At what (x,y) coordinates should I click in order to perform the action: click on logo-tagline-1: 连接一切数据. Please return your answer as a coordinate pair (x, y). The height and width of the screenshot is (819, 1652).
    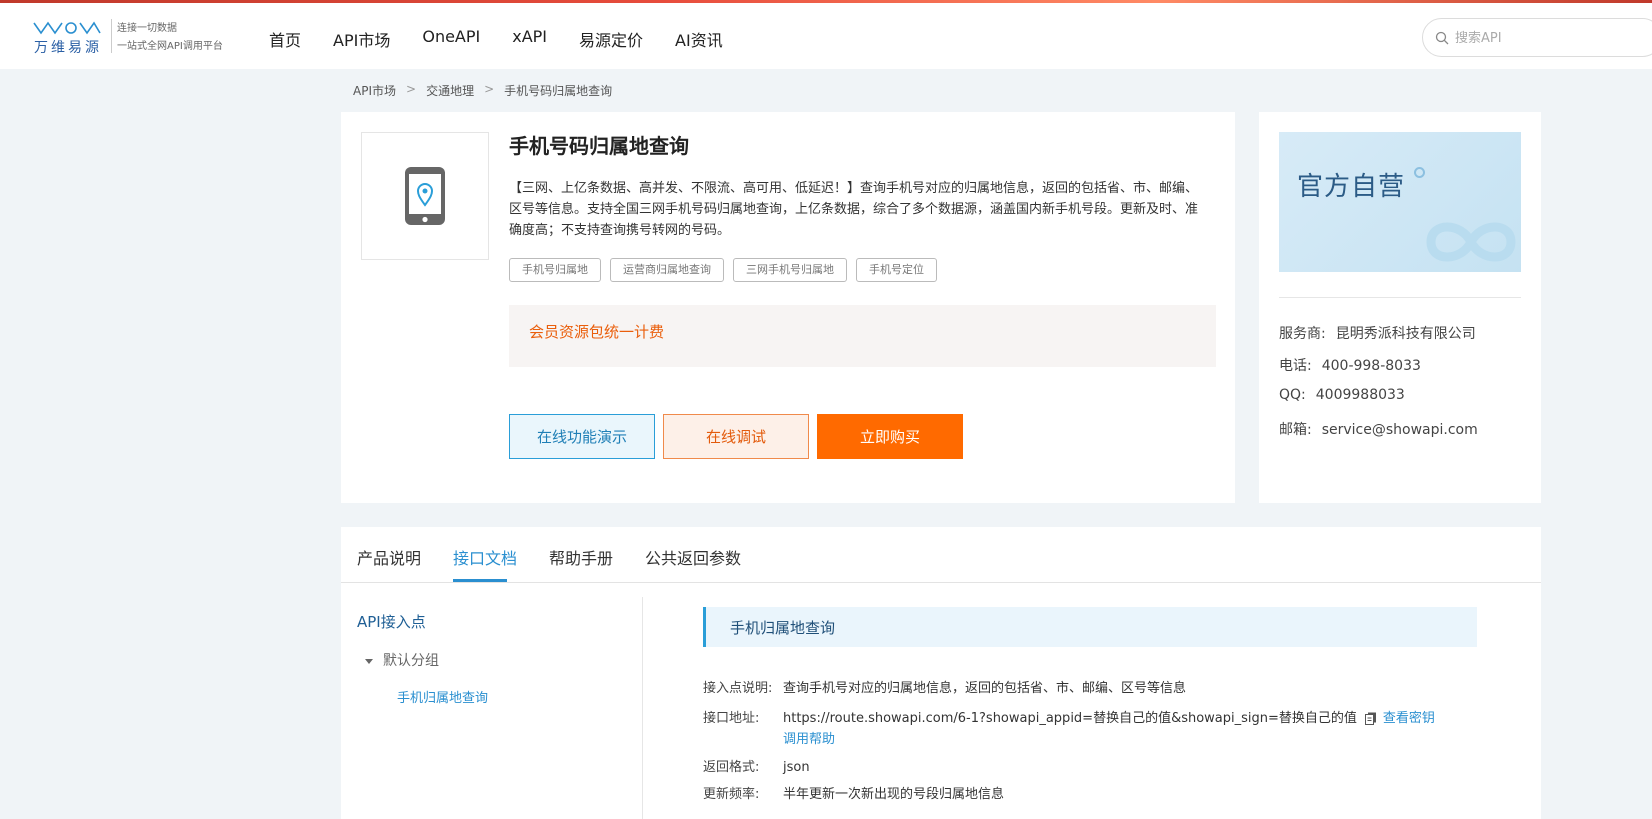
    Looking at the image, I should click on (147, 28).